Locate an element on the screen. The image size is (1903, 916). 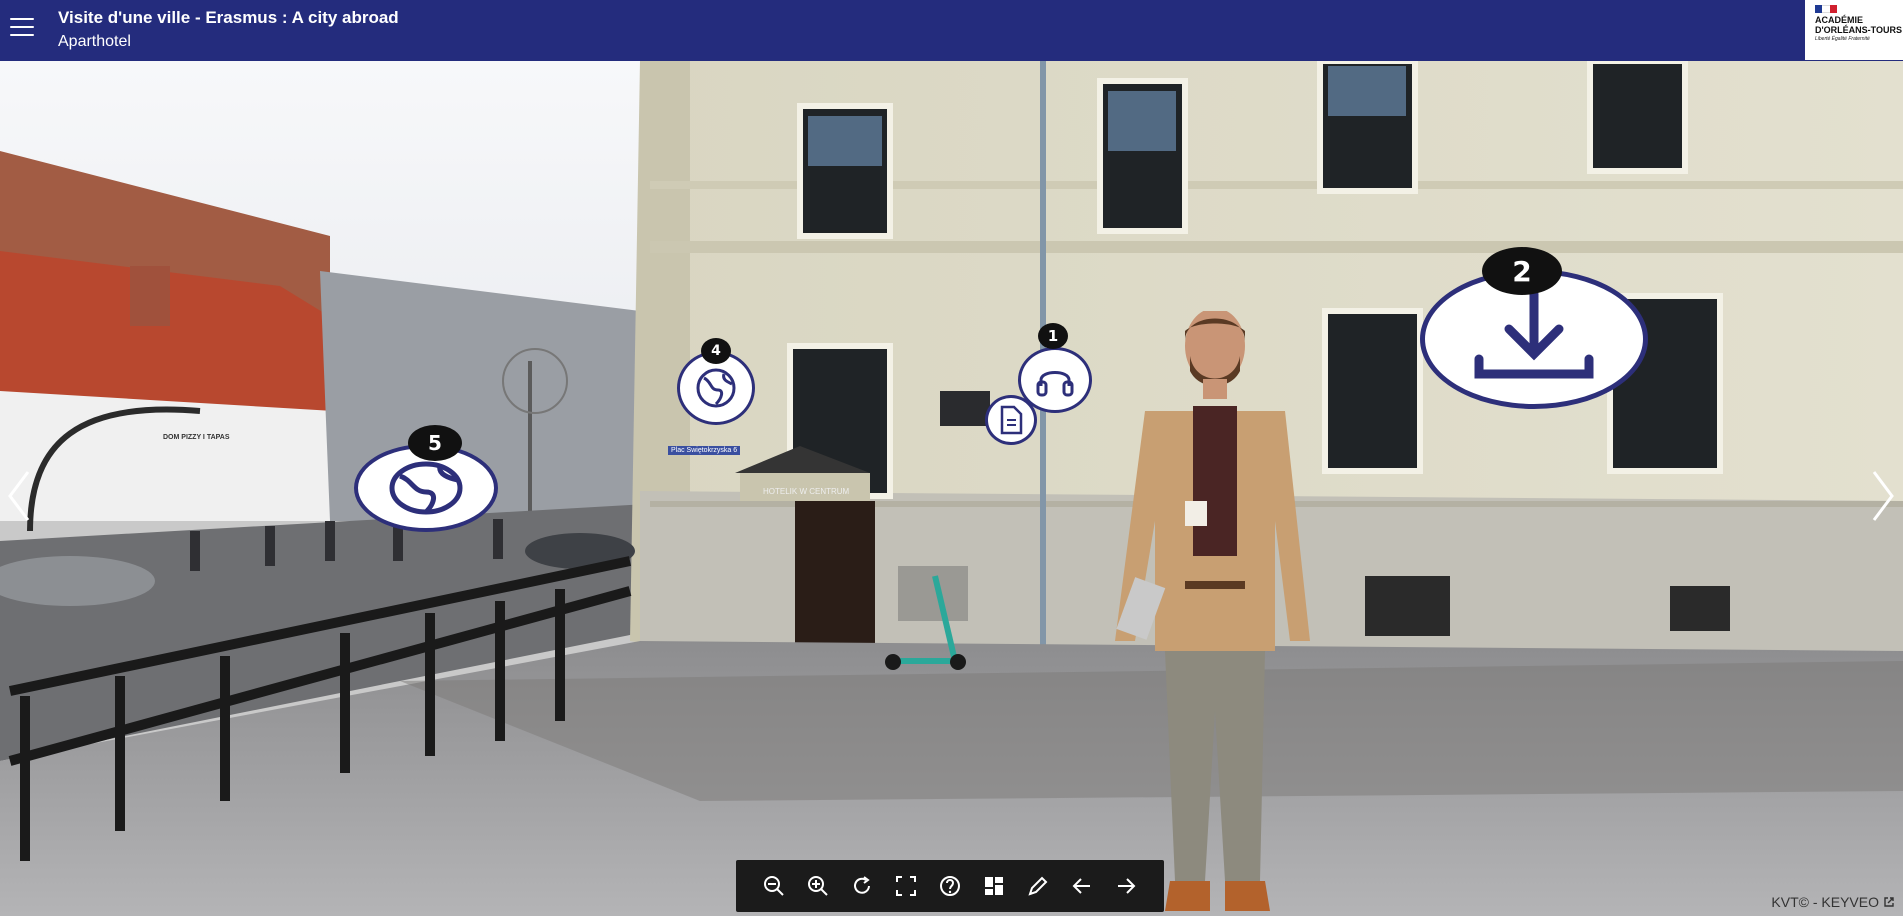
rotate-icon is located at coordinates (862, 885).